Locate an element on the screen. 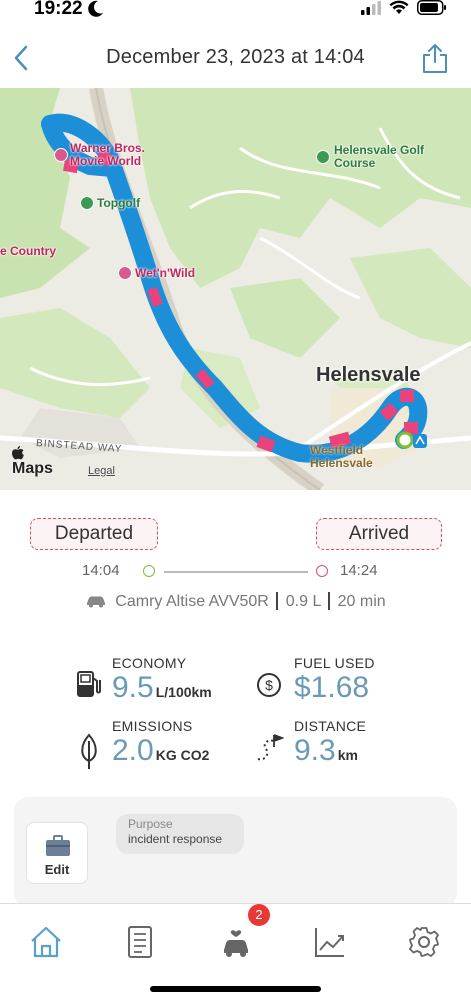 Image resolution: width=471 pixels, height=1000 pixels. chevron-left-icon is located at coordinates (21, 58).